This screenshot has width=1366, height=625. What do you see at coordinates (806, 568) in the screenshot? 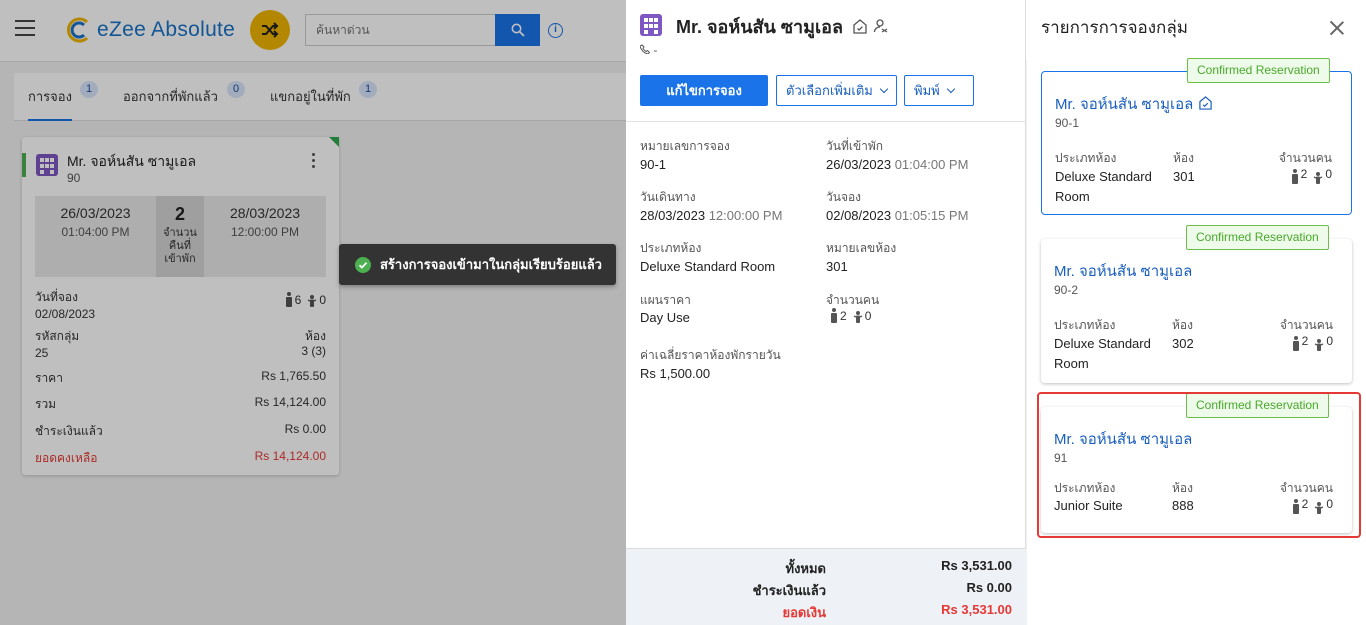
I see `total-label: ทั้งหมด` at bounding box center [806, 568].